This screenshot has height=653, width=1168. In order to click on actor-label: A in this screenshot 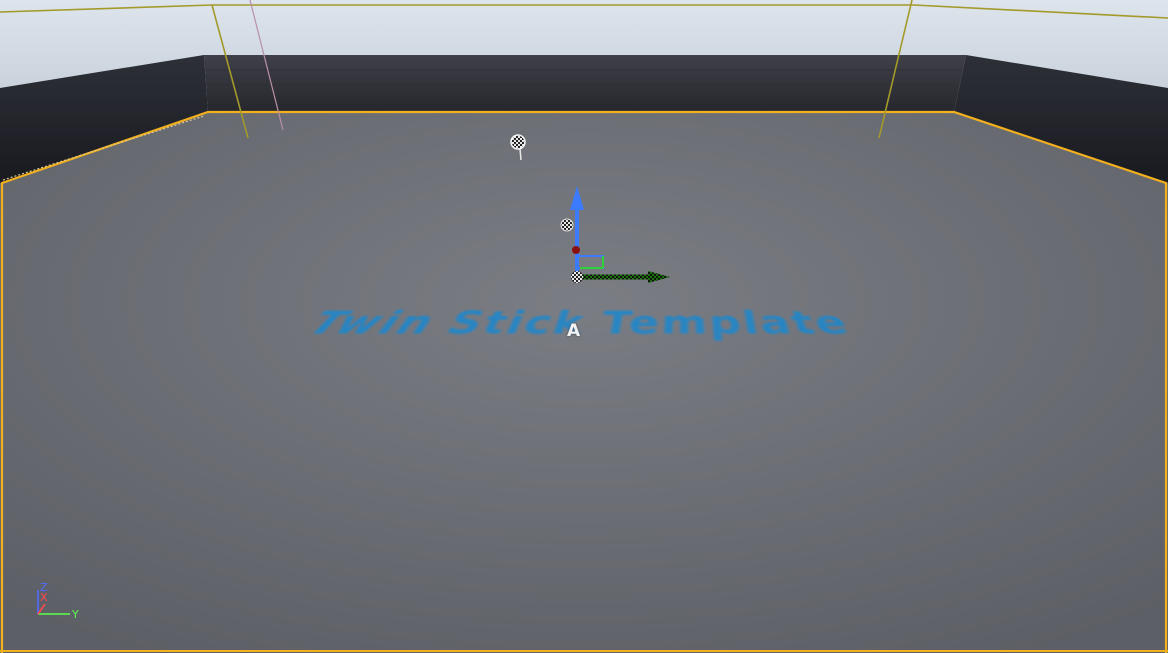, I will do `click(574, 331)`.